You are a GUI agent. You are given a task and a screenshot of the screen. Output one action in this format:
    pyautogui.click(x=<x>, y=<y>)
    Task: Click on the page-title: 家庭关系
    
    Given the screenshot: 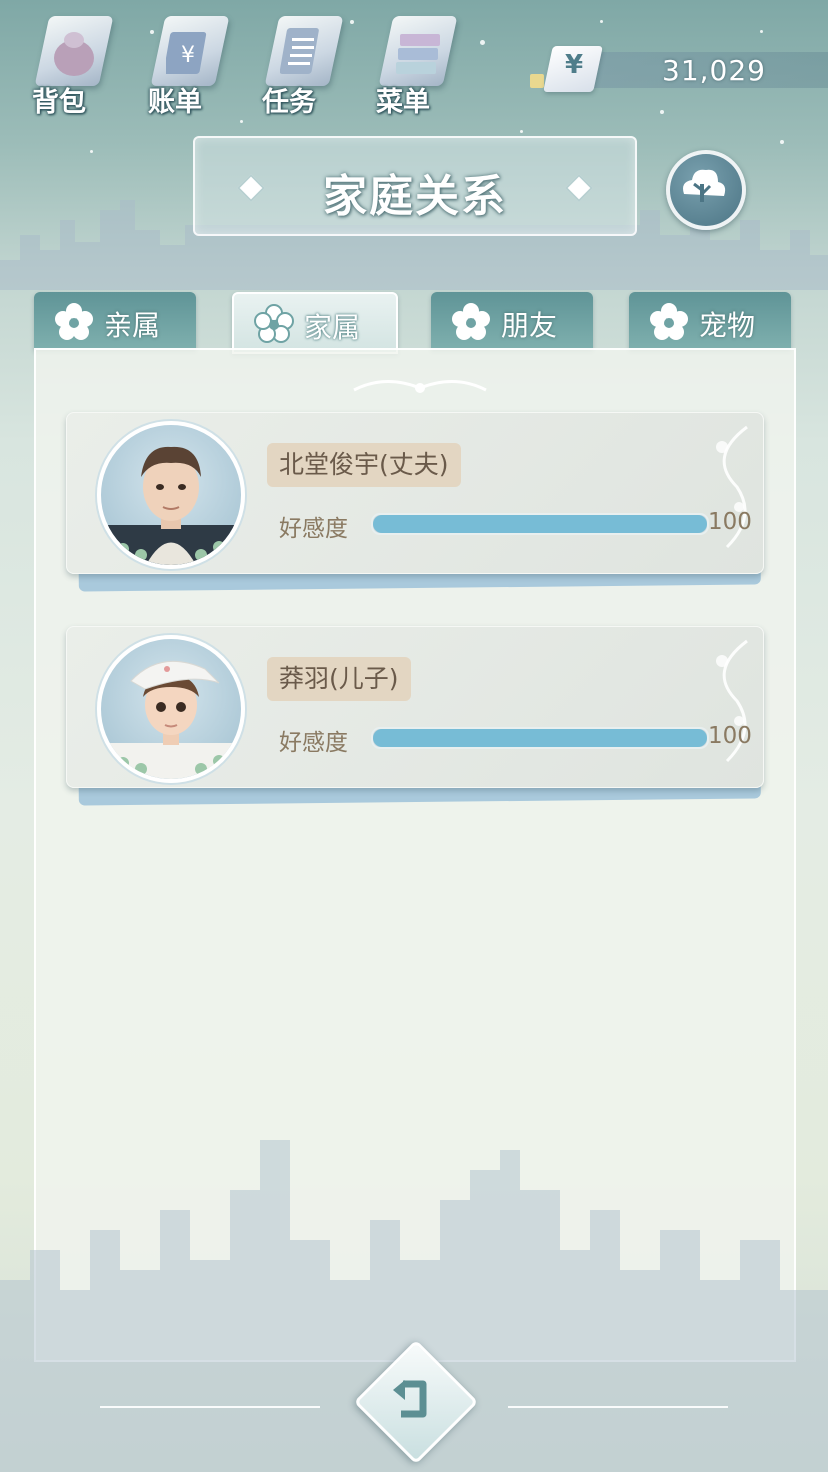 What is the action you would take?
    pyautogui.click(x=415, y=196)
    